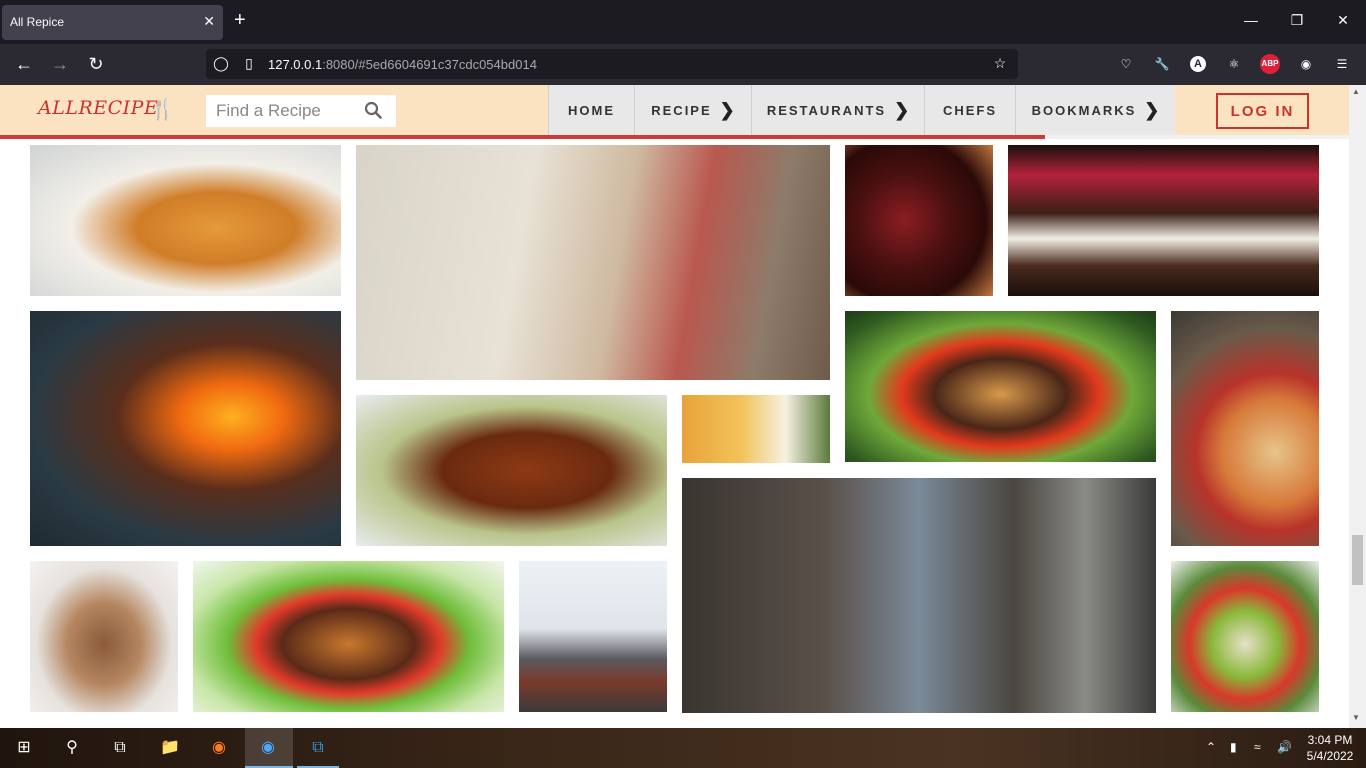 The width and height of the screenshot is (1366, 768). I want to click on reload-icon: ↻, so click(96, 65).